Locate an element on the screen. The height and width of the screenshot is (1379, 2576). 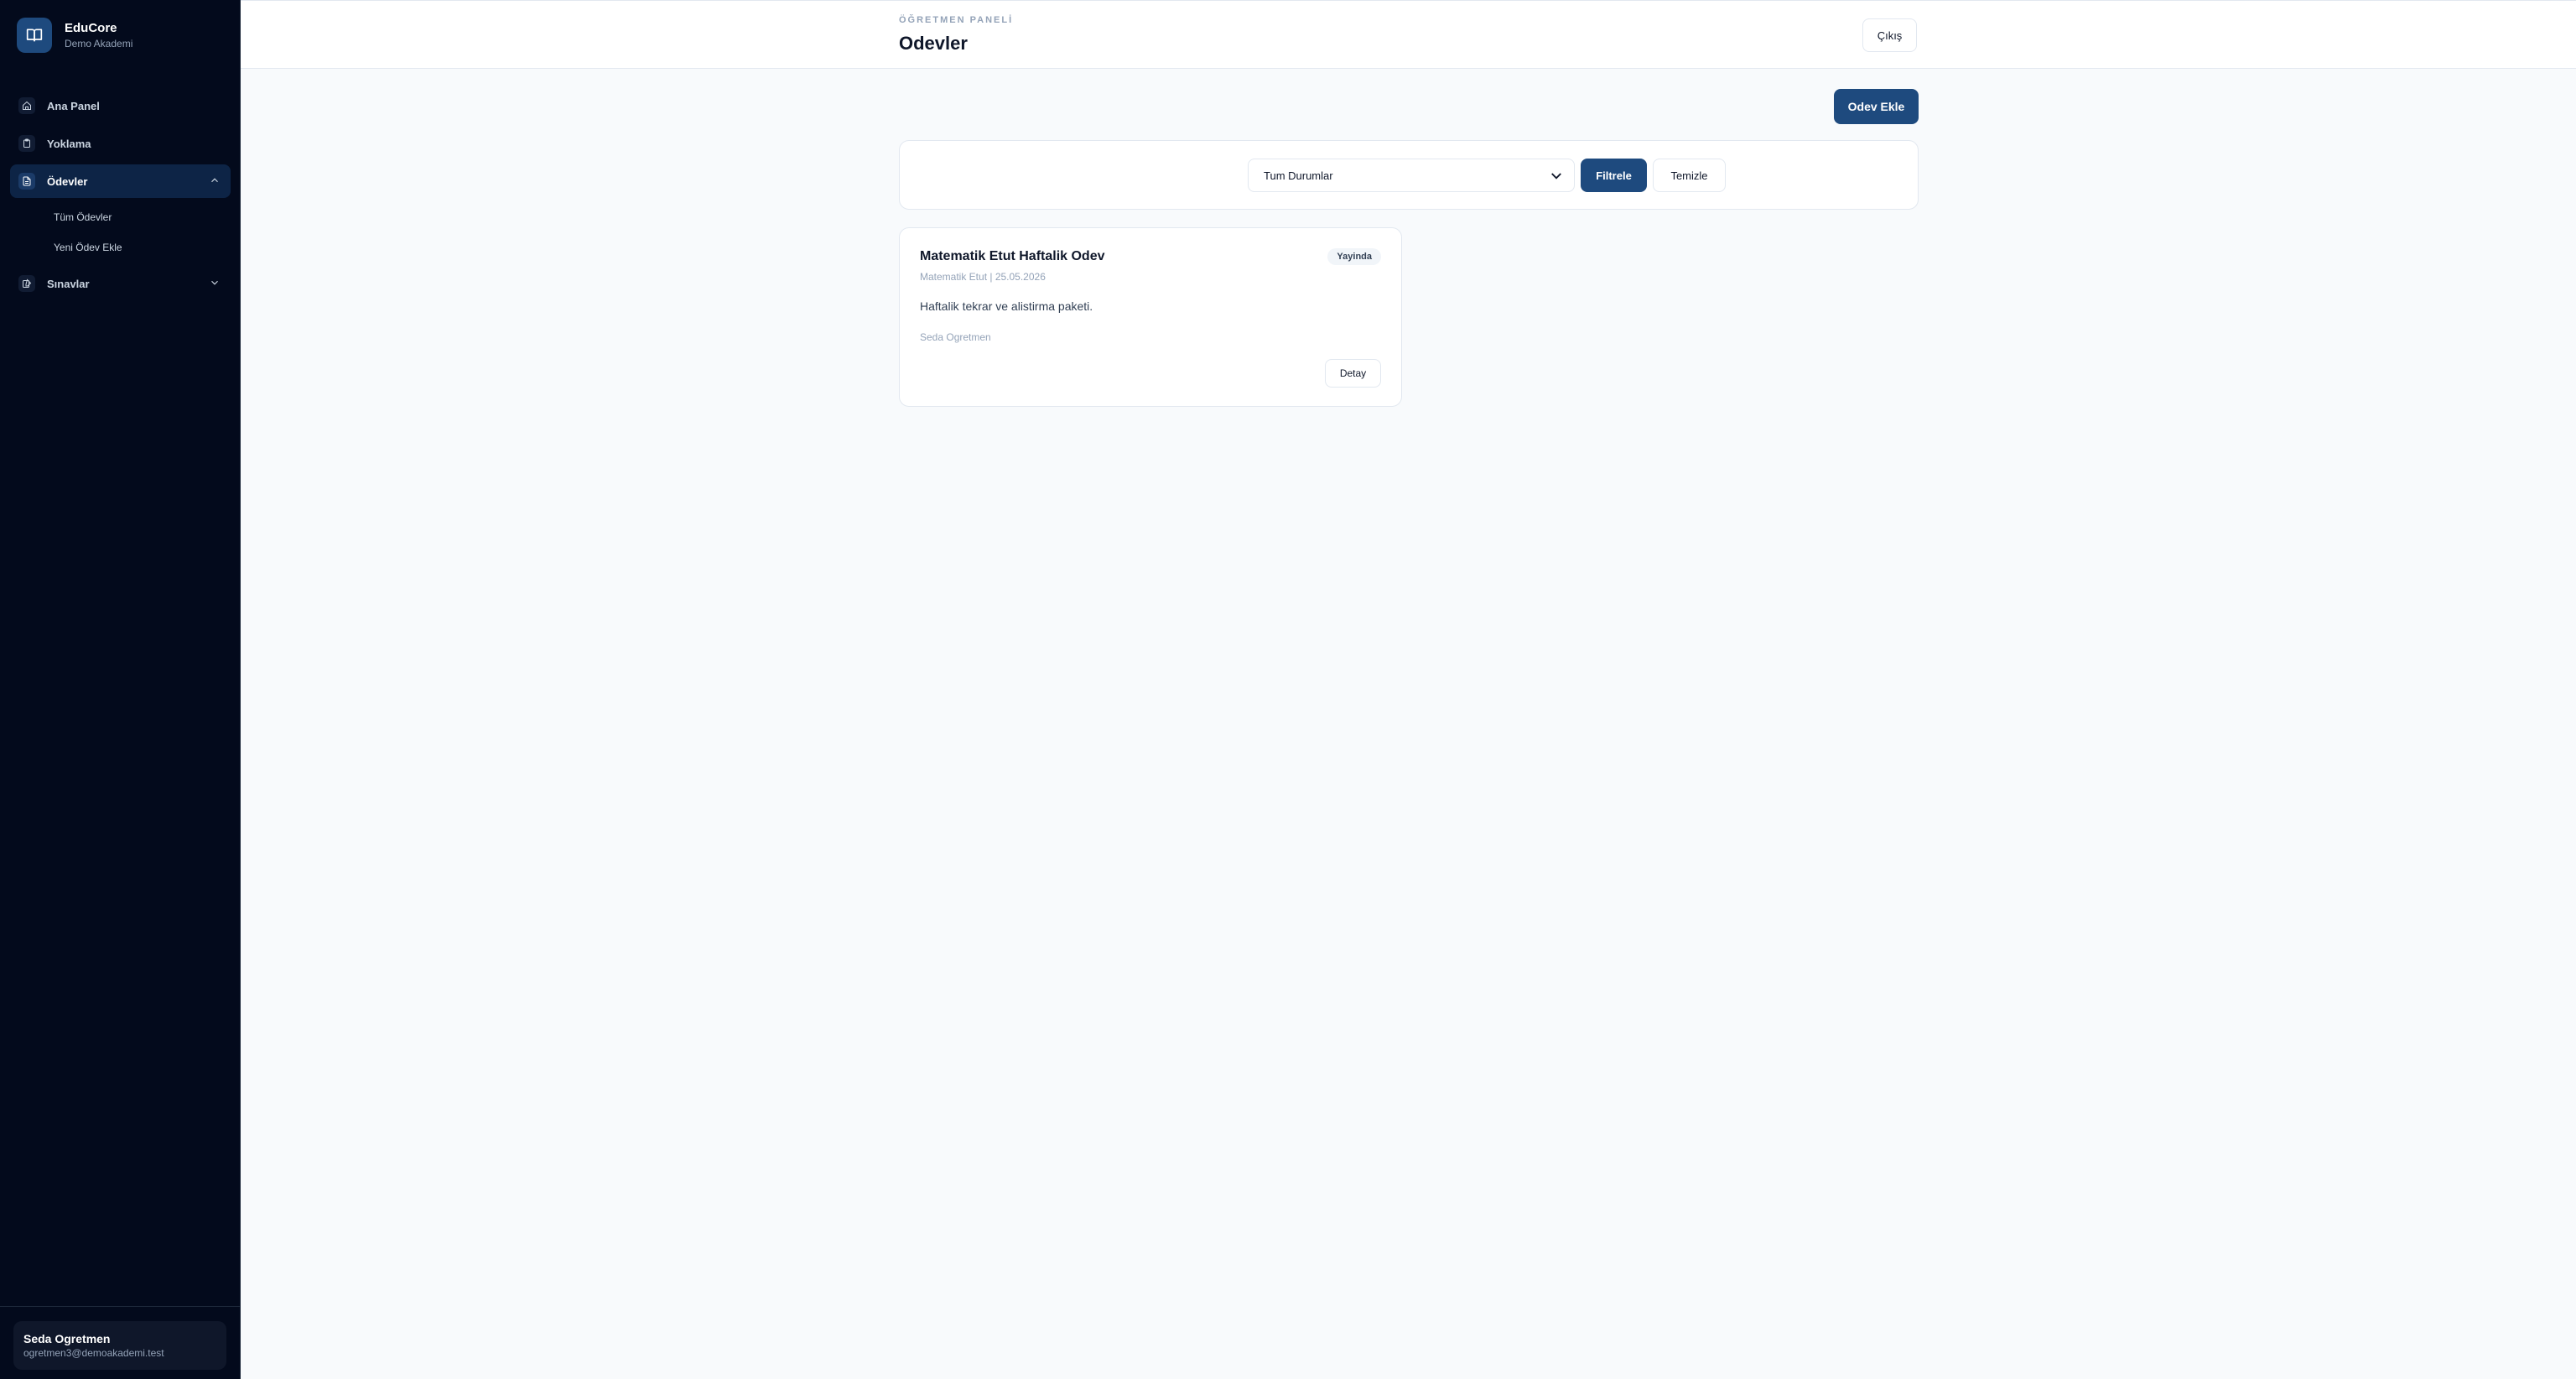
filter-button: Filtrele is located at coordinates (1614, 175).